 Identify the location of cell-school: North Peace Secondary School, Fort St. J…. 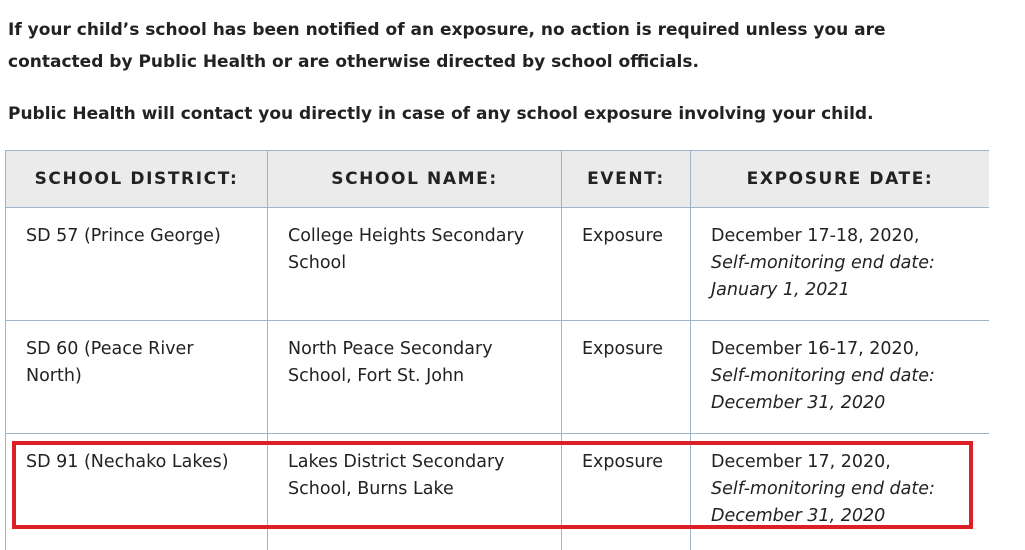
(415, 377).